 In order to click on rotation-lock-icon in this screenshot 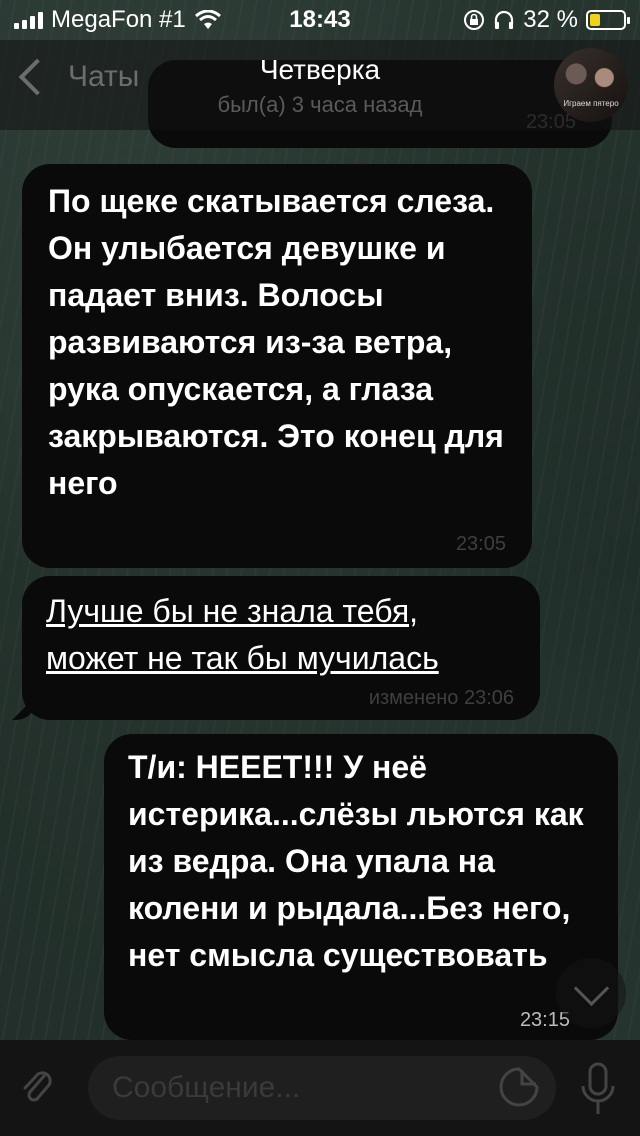, I will do `click(474, 20)`.